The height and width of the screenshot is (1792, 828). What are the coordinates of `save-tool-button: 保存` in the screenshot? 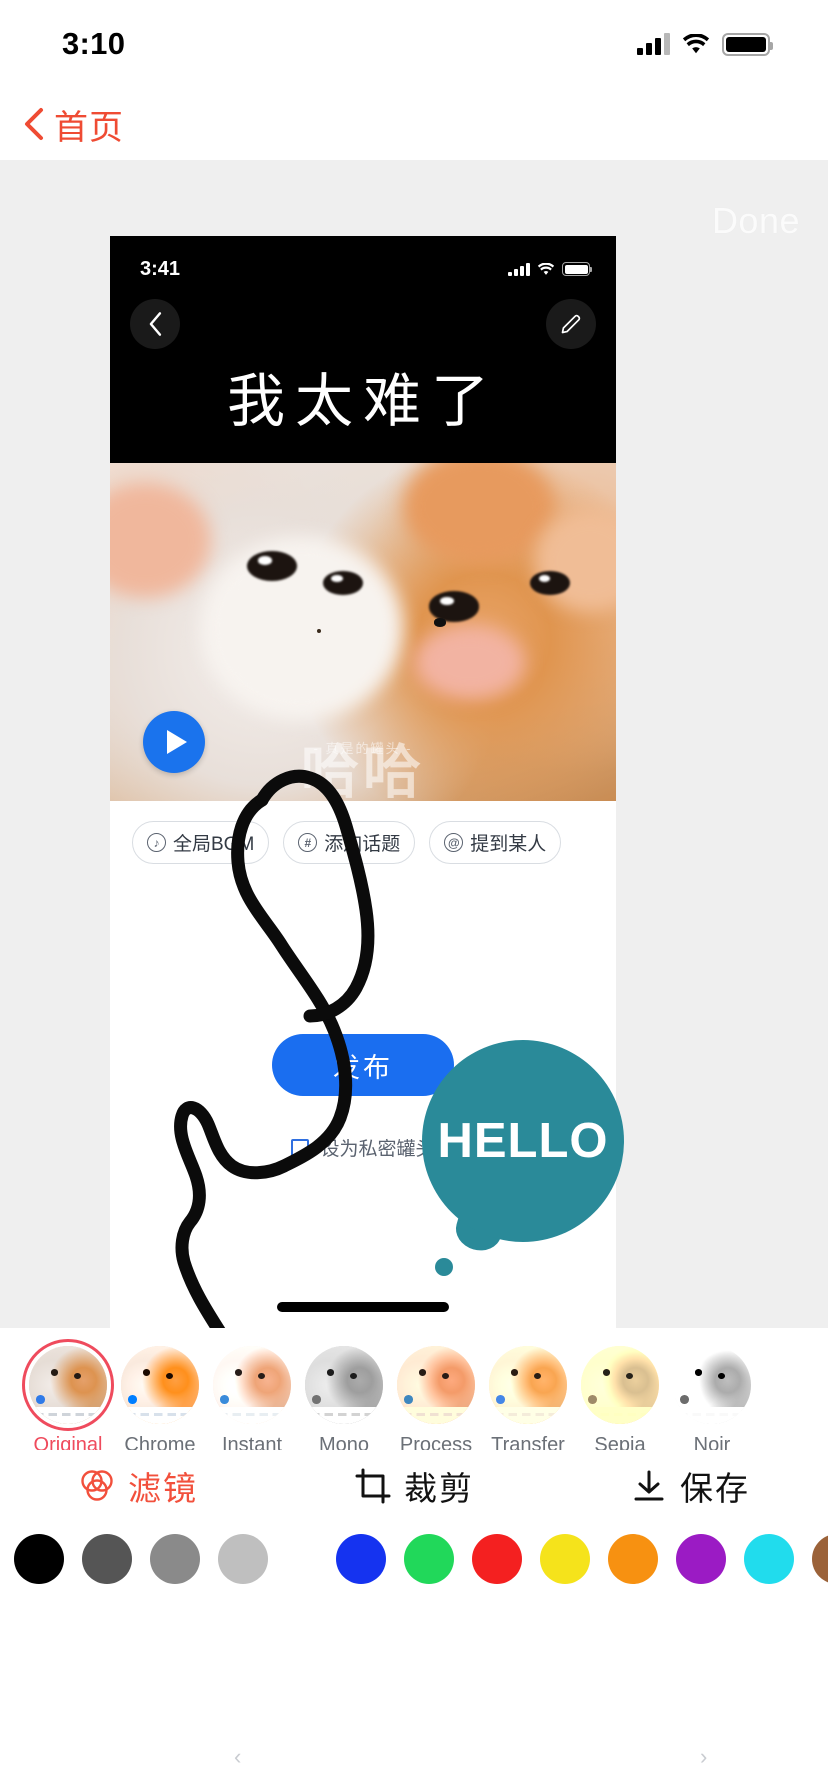 It's located at (690, 1486).